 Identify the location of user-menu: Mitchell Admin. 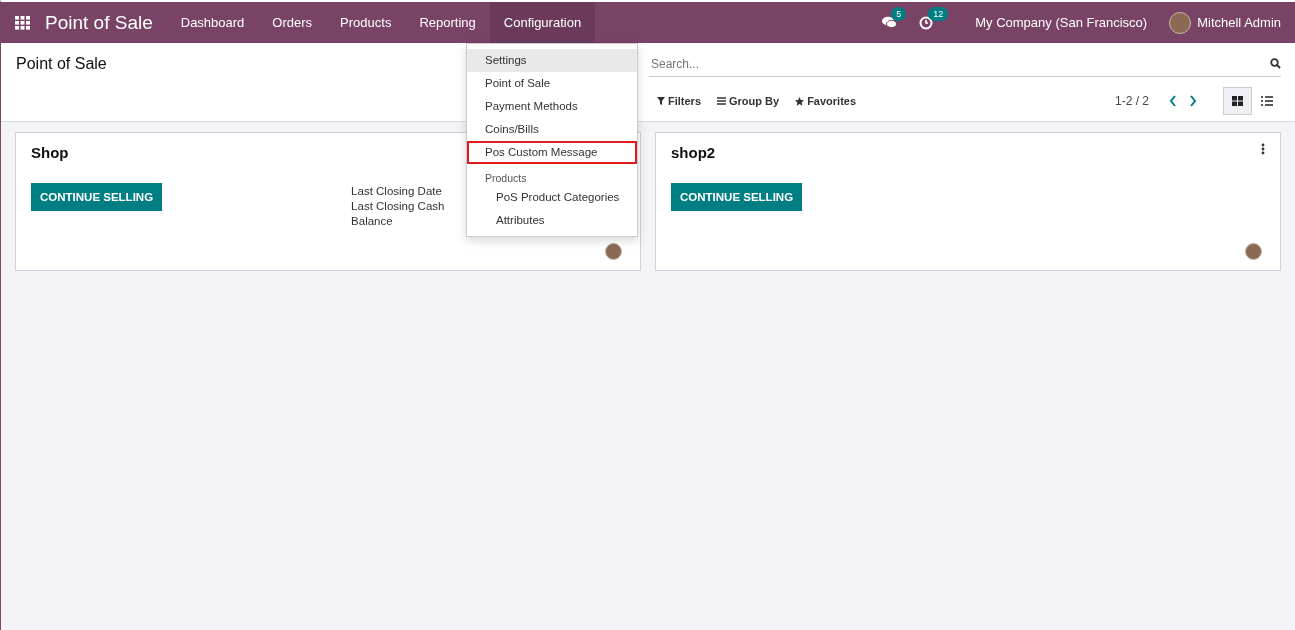
(1239, 22).